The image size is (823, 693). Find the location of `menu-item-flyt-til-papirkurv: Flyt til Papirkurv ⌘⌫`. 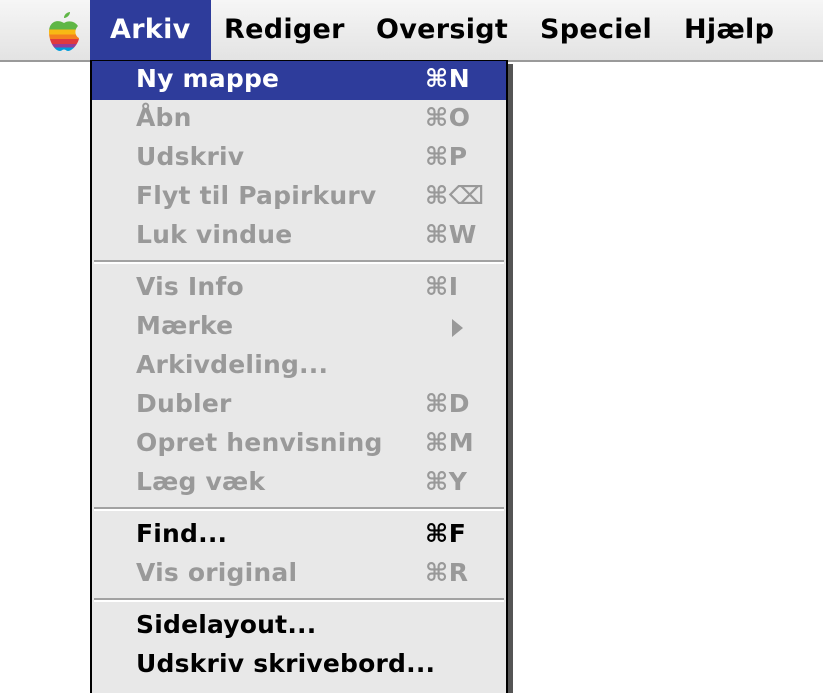

menu-item-flyt-til-papirkurv: Flyt til Papirkurv ⌘⌫ is located at coordinates (299, 197).